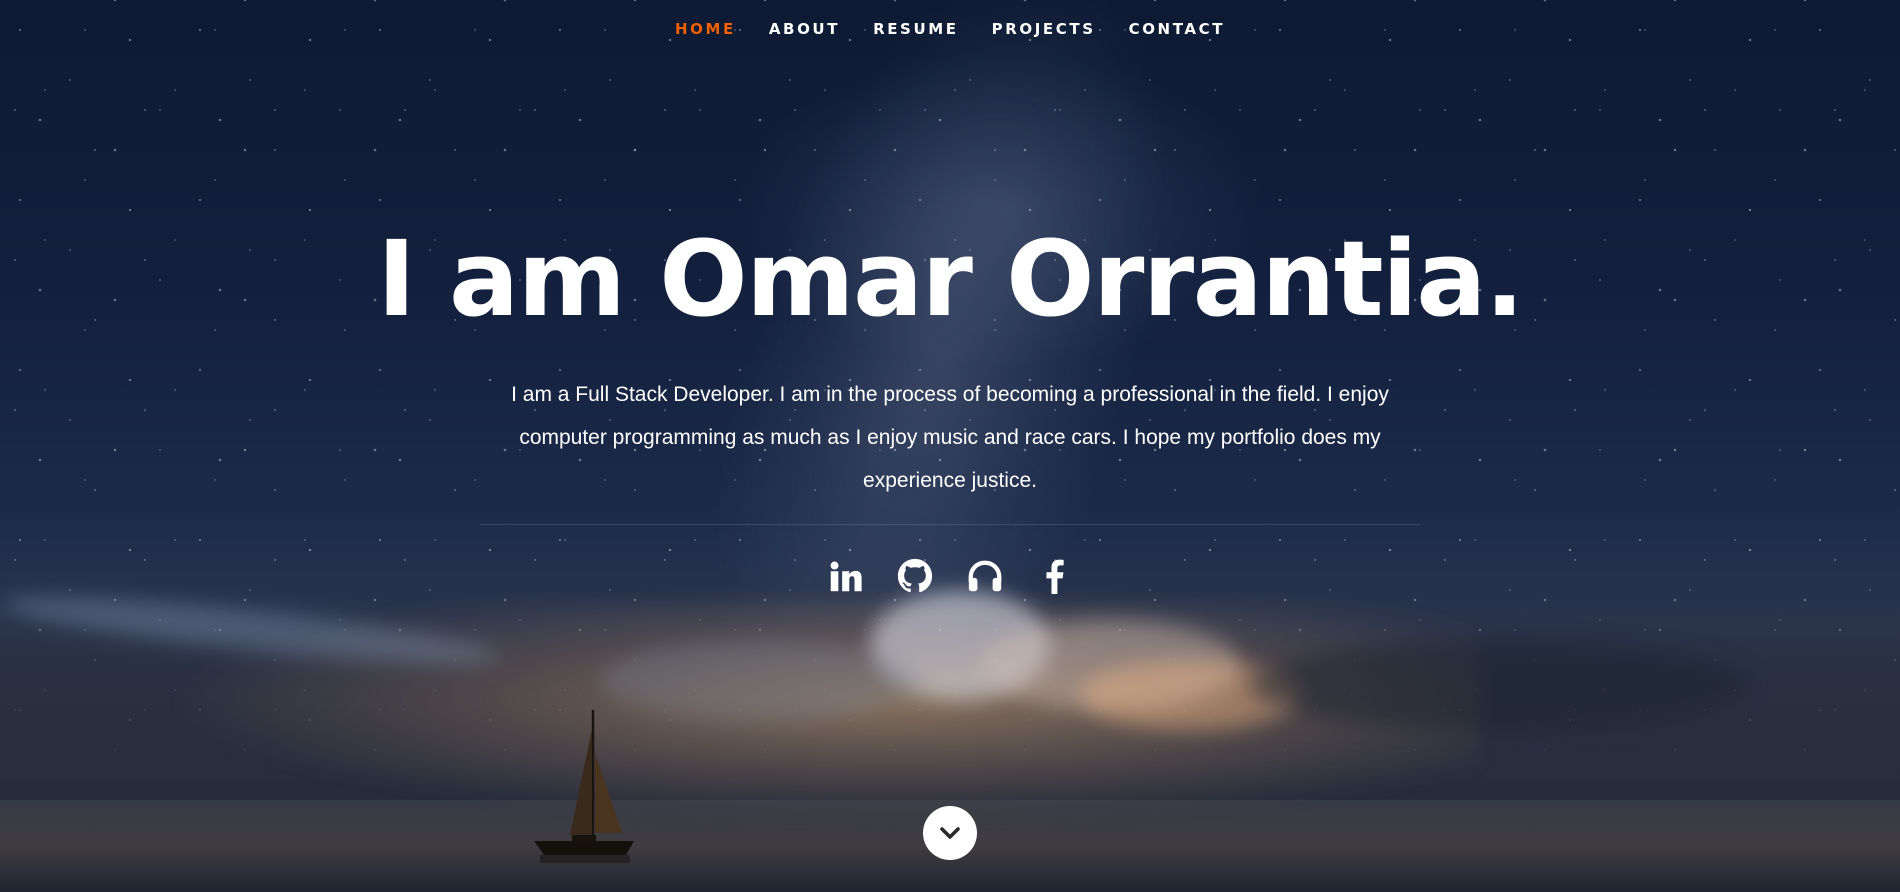 This screenshot has height=892, width=1900. What do you see at coordinates (804, 29) in the screenshot?
I see `nav-about: ABOUT` at bounding box center [804, 29].